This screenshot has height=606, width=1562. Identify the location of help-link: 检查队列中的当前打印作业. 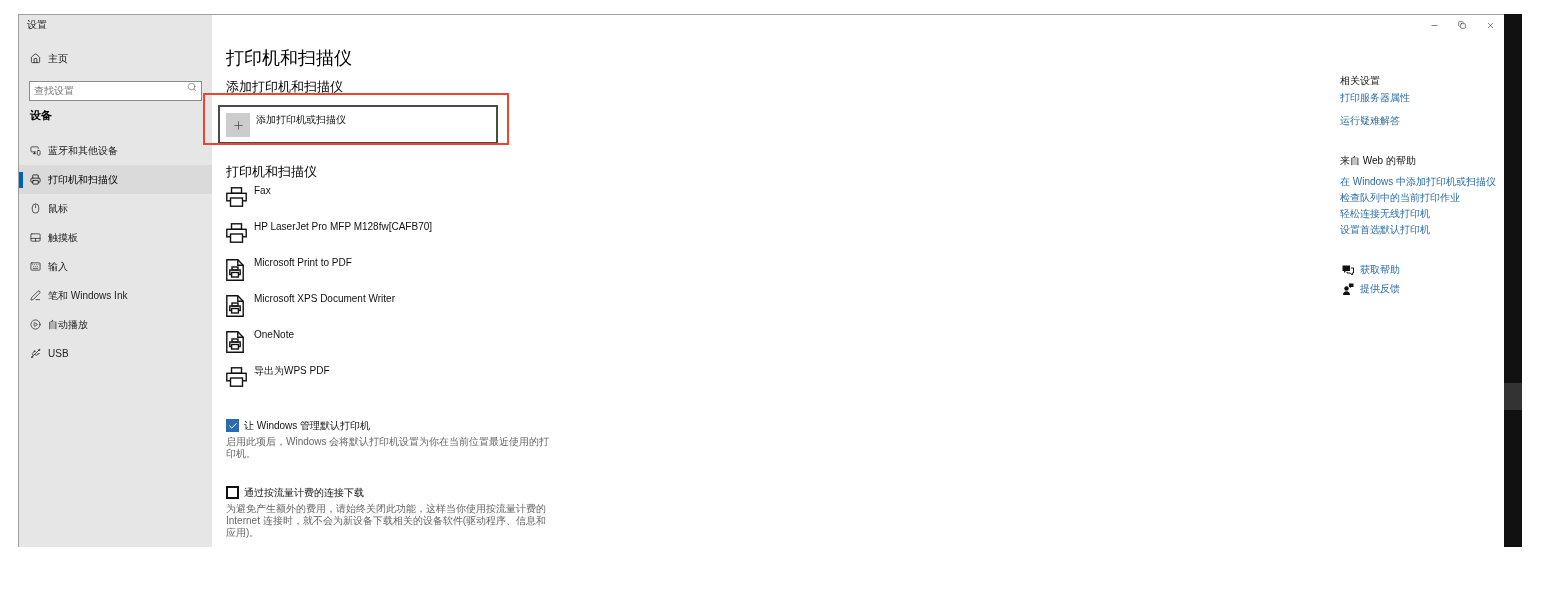
(1400, 198).